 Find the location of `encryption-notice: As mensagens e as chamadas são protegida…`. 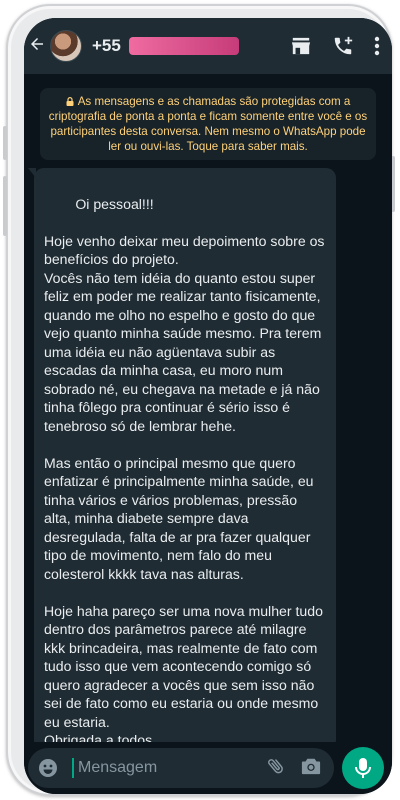

encryption-notice: As mensagens e as chamadas são protegida… is located at coordinates (208, 124).